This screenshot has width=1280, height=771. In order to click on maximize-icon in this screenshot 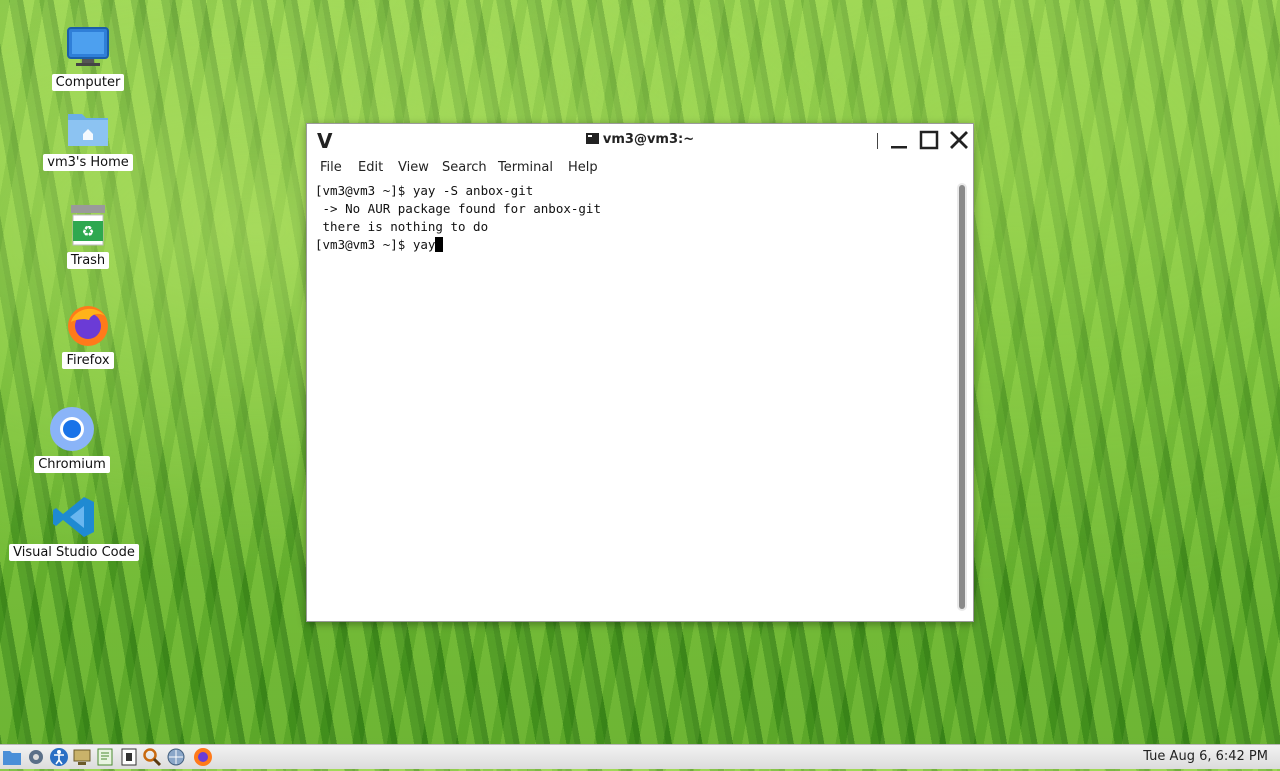, I will do `click(929, 140)`.